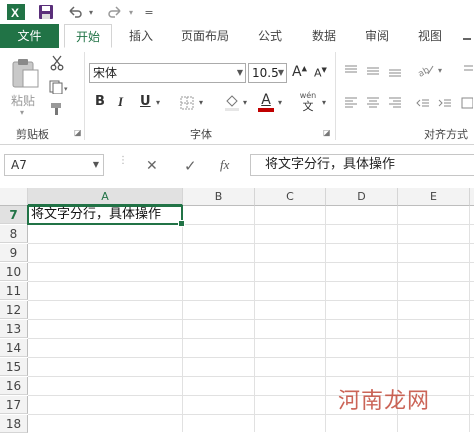  I want to click on fill-handle, so click(181, 223).